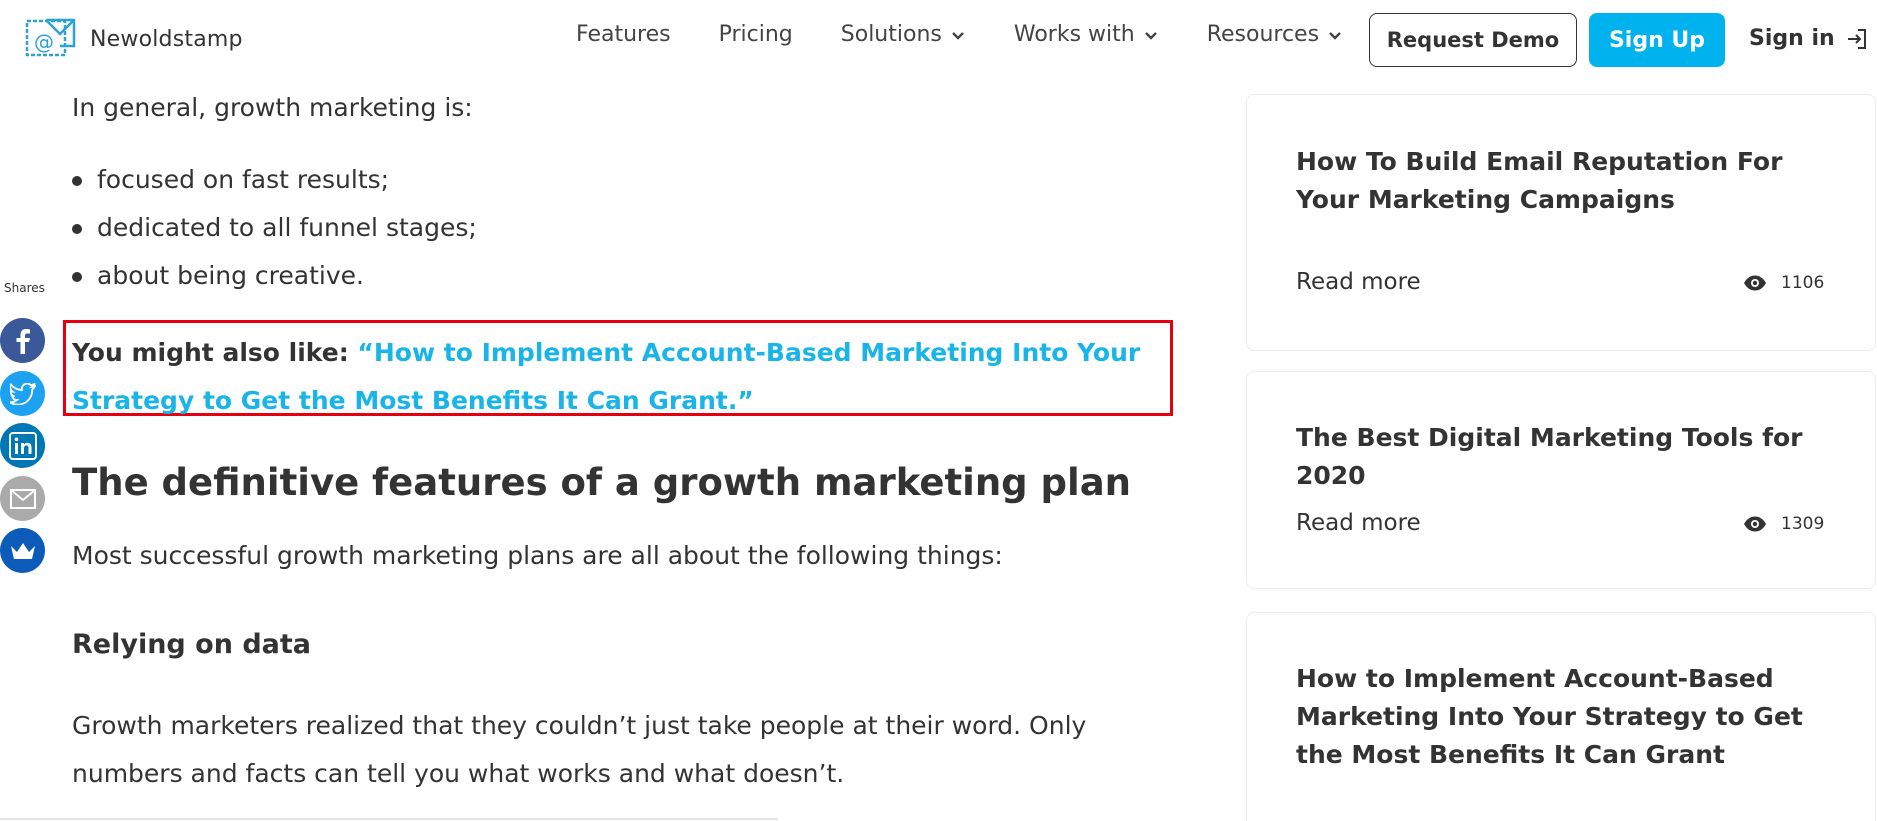 Image resolution: width=1877 pixels, height=821 pixels. Describe the element at coordinates (389, 819) in the screenshot. I see `divider` at that location.